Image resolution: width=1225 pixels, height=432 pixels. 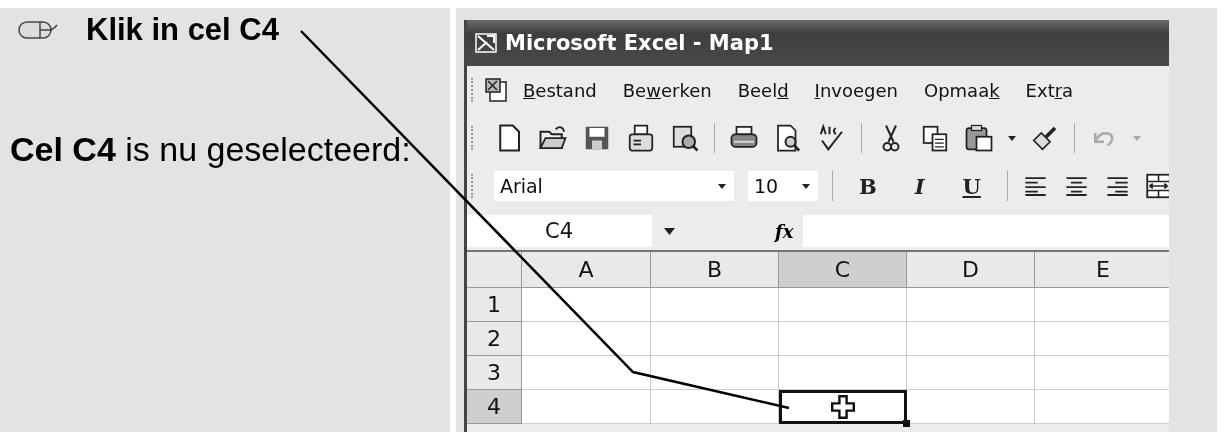 I want to click on row-header: 3, so click(x=494, y=373).